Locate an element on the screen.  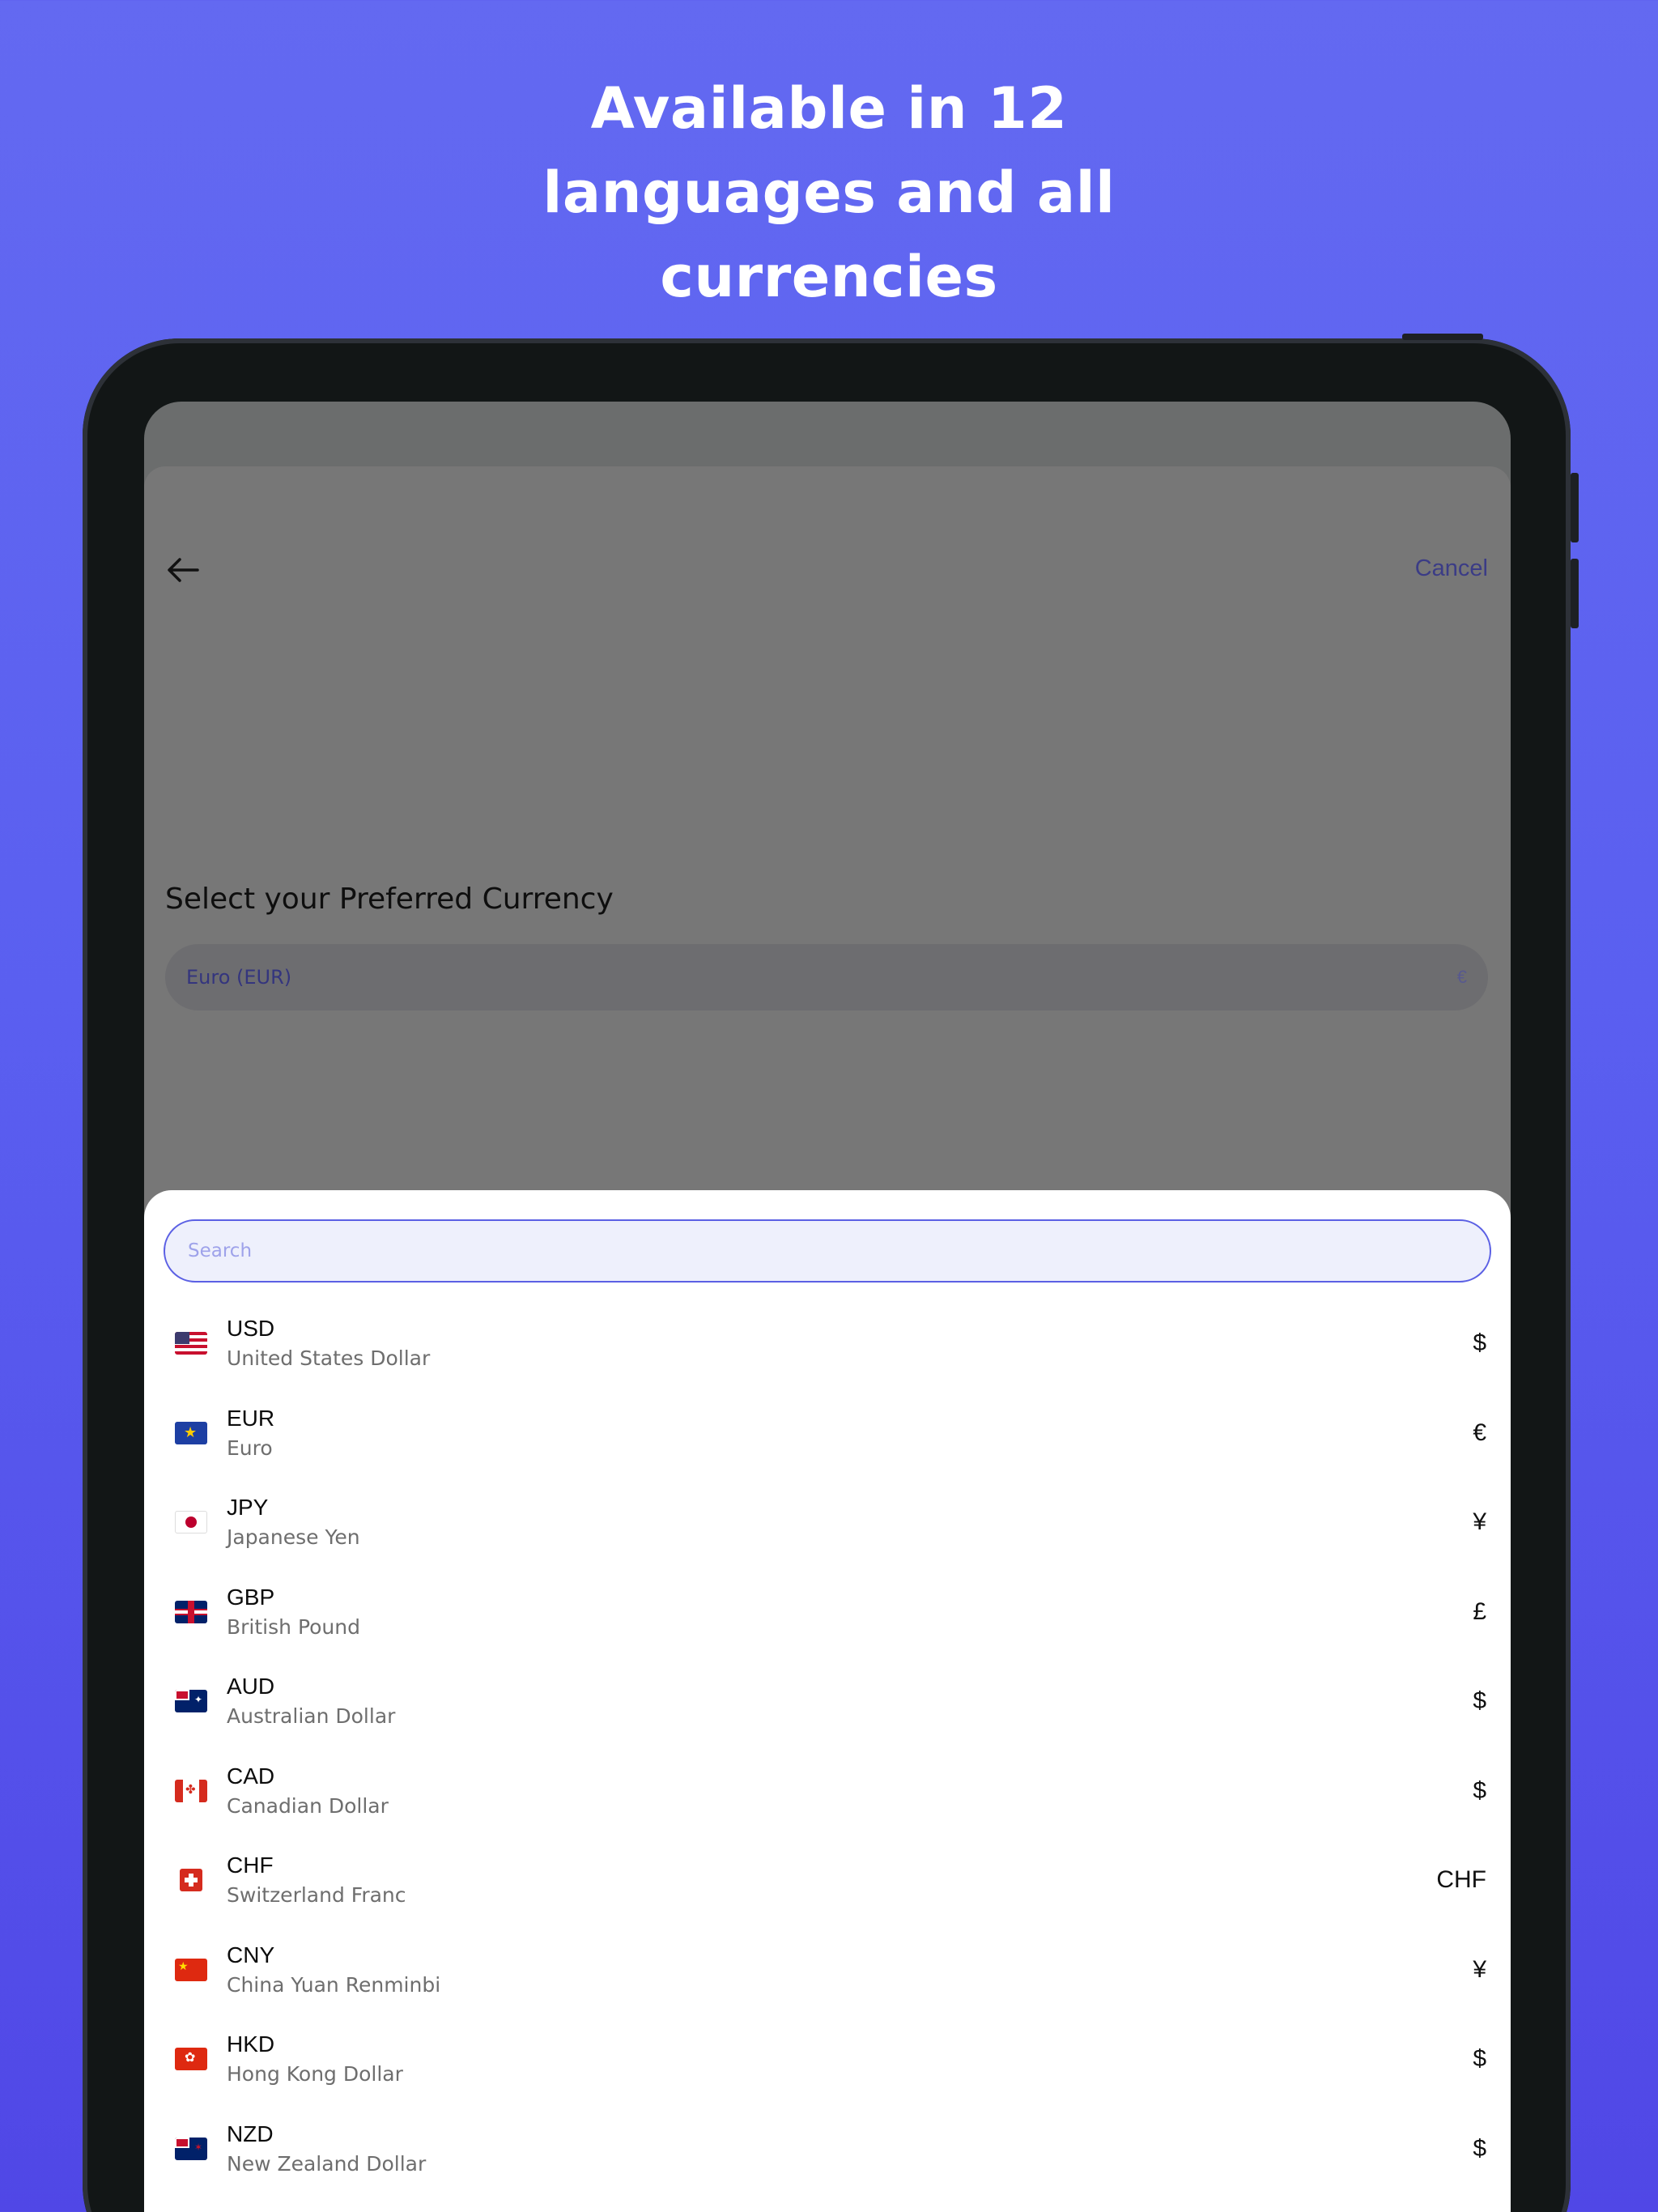
headline-line-2: languages and all is located at coordinates (829, 193).